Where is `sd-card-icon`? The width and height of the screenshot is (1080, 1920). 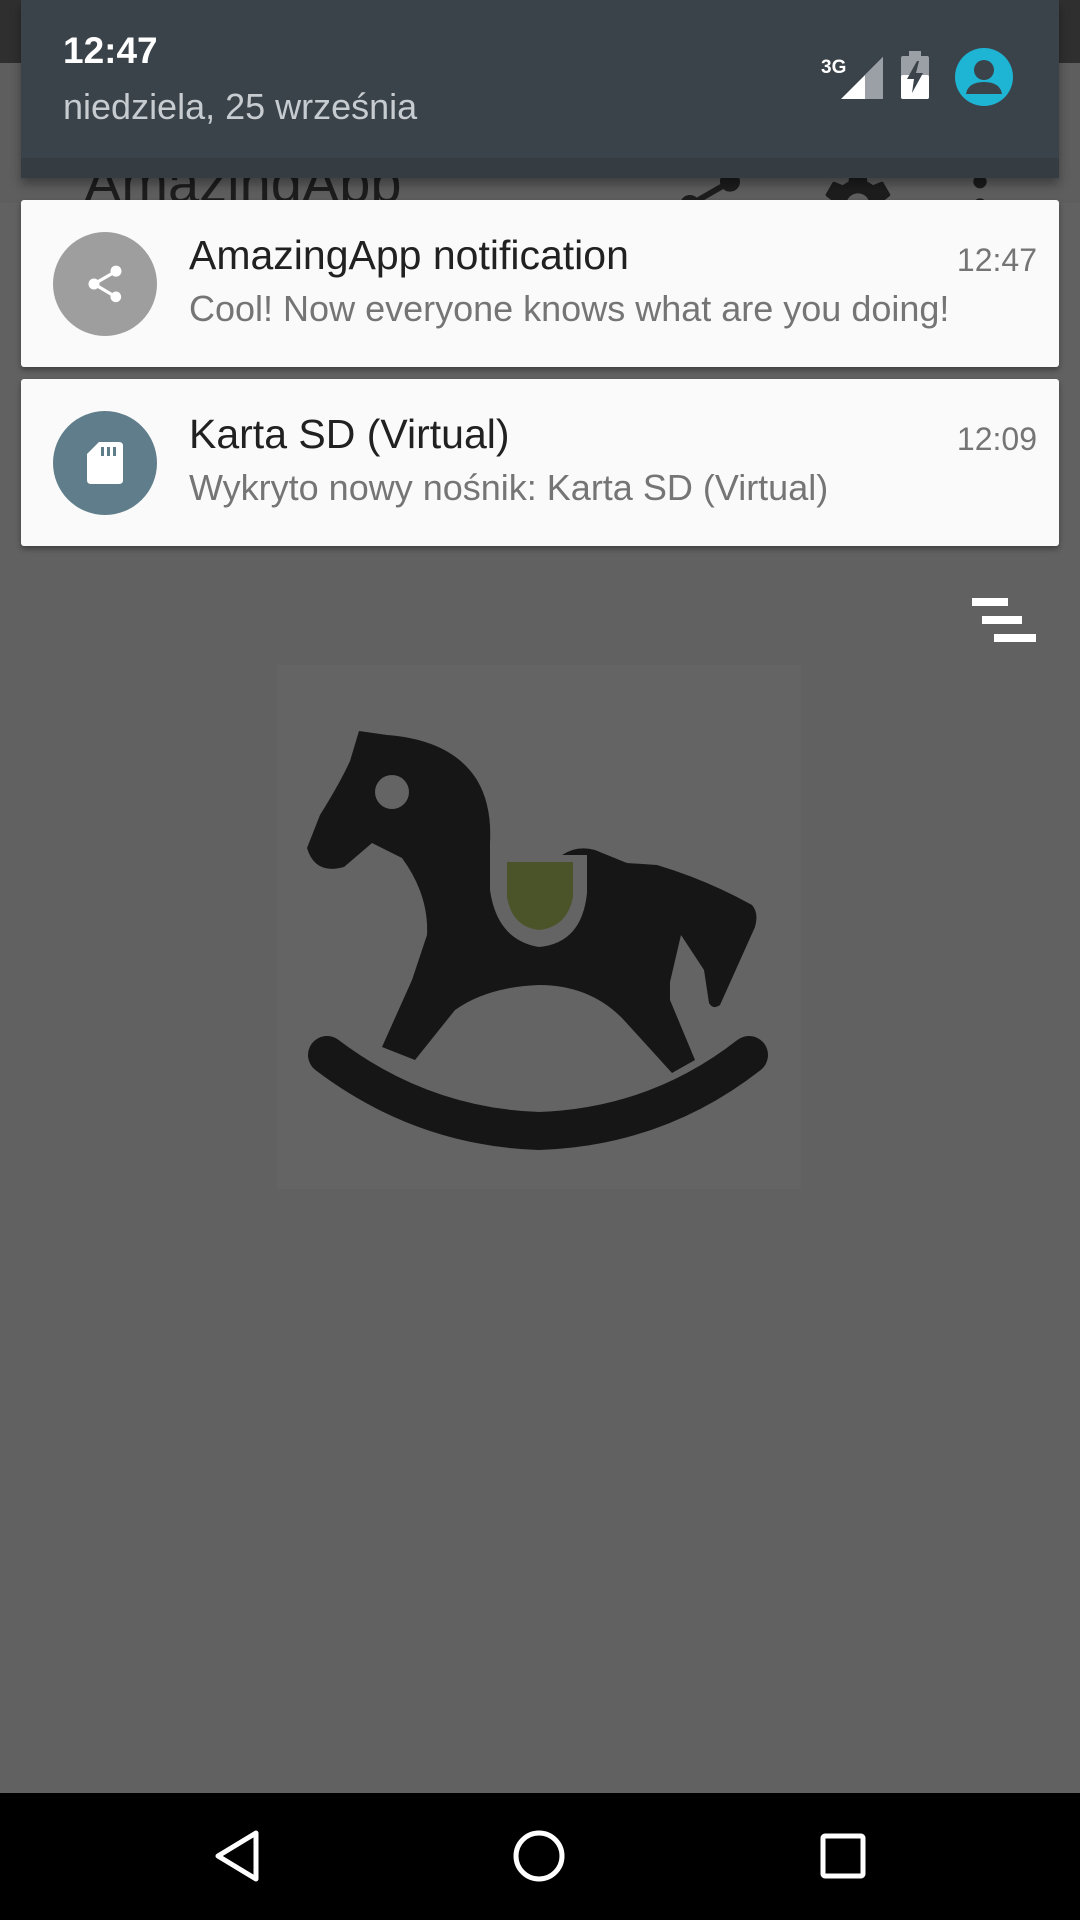 sd-card-icon is located at coordinates (105, 463).